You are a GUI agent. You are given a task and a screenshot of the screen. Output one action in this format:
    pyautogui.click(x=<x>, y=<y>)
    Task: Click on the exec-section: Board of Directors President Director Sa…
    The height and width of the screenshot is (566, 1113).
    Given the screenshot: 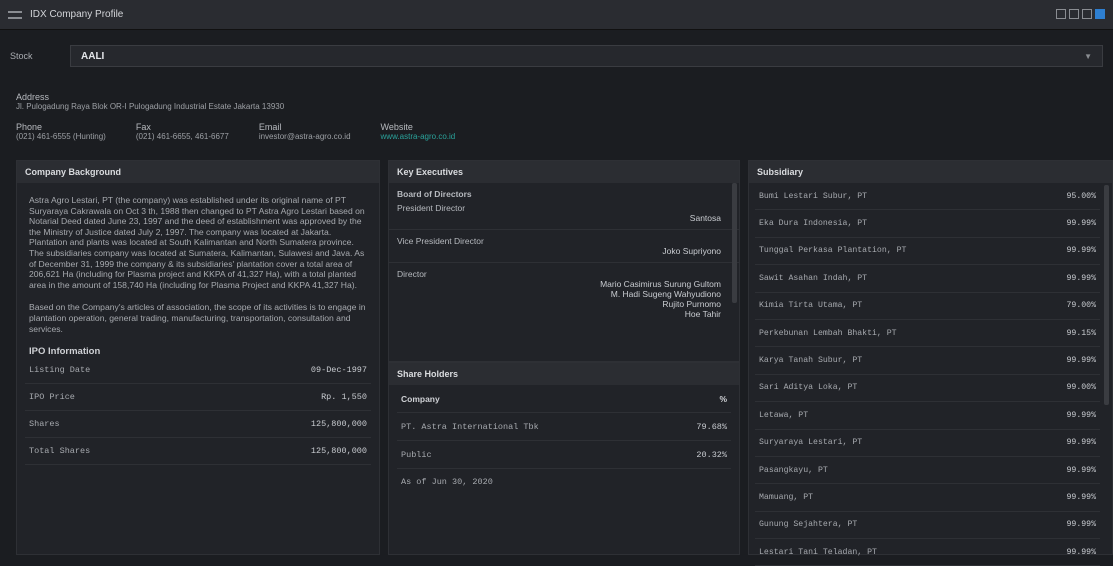 What is the action you would take?
    pyautogui.click(x=564, y=206)
    